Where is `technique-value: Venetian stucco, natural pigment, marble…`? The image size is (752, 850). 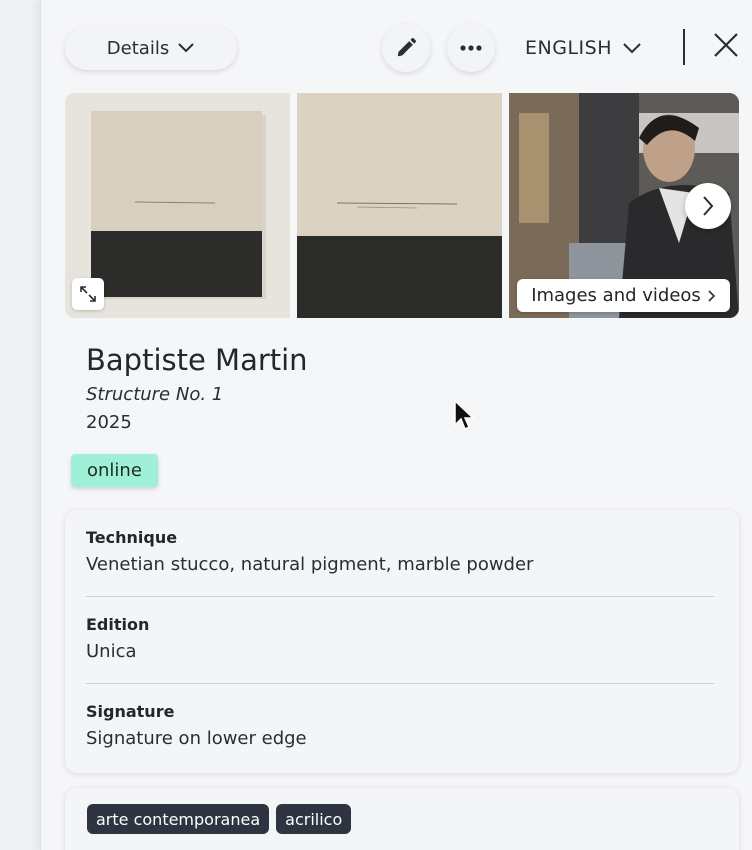 technique-value: Venetian stucco, natural pigment, marble… is located at coordinates (310, 564).